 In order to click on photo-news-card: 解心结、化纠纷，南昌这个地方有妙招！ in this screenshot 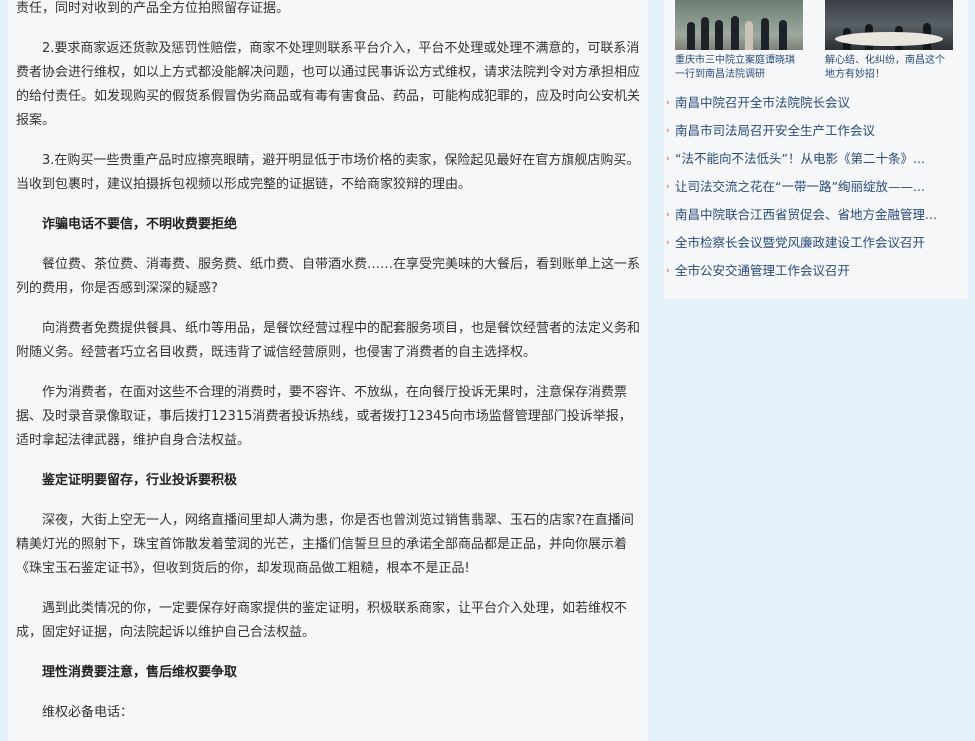, I will do `click(889, 41)`.